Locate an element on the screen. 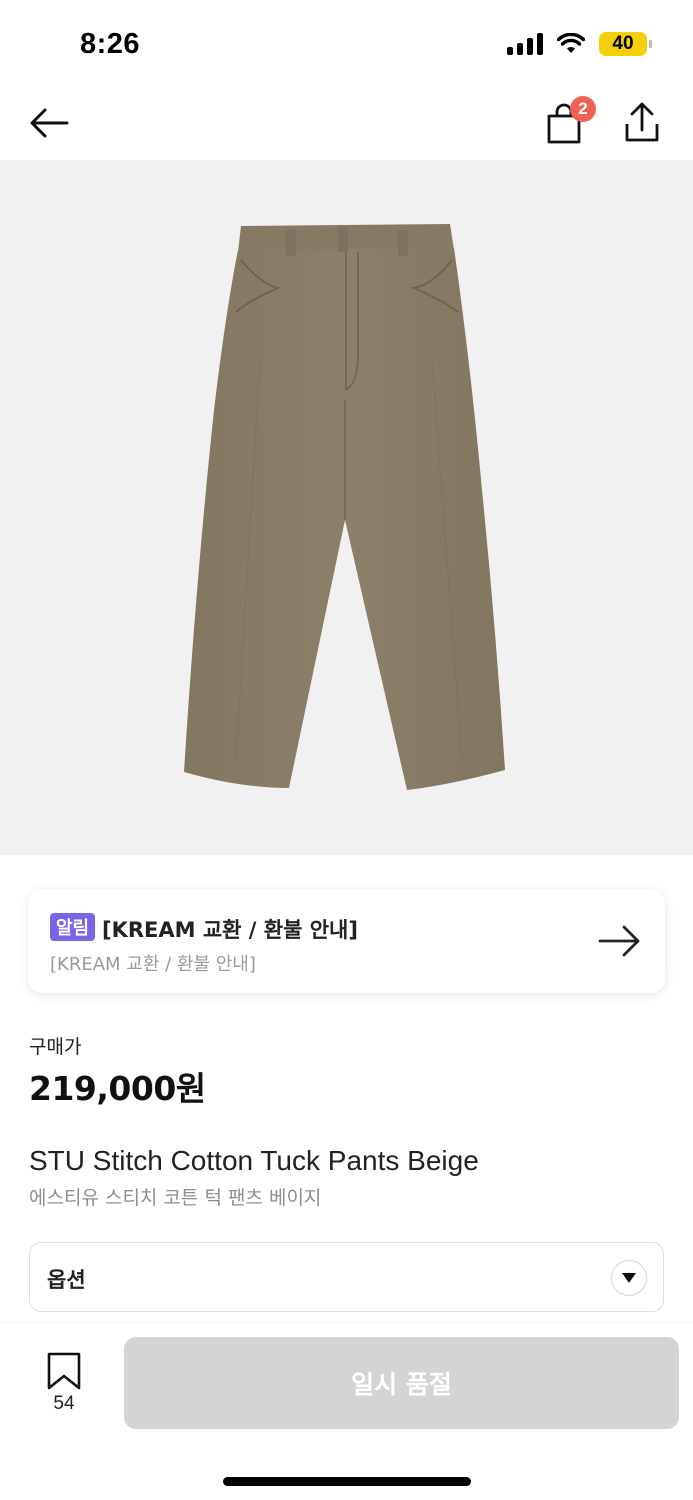 The width and height of the screenshot is (693, 1500). bottom-action-bar: 54 일시 품절 is located at coordinates (346, 1411).